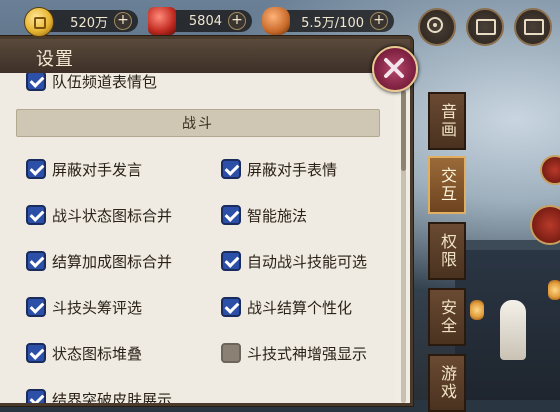 The image size is (560, 412). Describe the element at coordinates (89, 23) in the screenshot. I see `gold-value: 520万` at that location.